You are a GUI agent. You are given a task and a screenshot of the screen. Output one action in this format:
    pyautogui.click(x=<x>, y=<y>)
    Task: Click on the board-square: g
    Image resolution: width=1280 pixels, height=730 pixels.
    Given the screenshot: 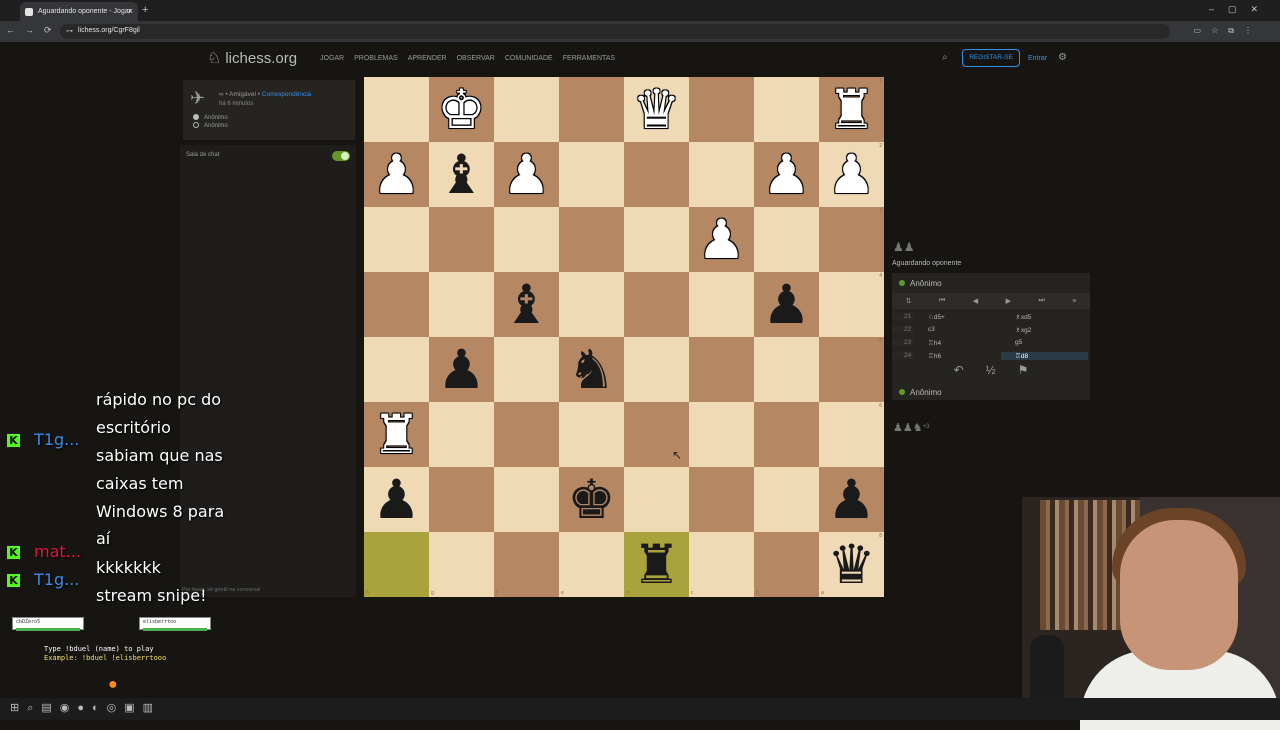 What is the action you would take?
    pyautogui.click(x=461, y=564)
    